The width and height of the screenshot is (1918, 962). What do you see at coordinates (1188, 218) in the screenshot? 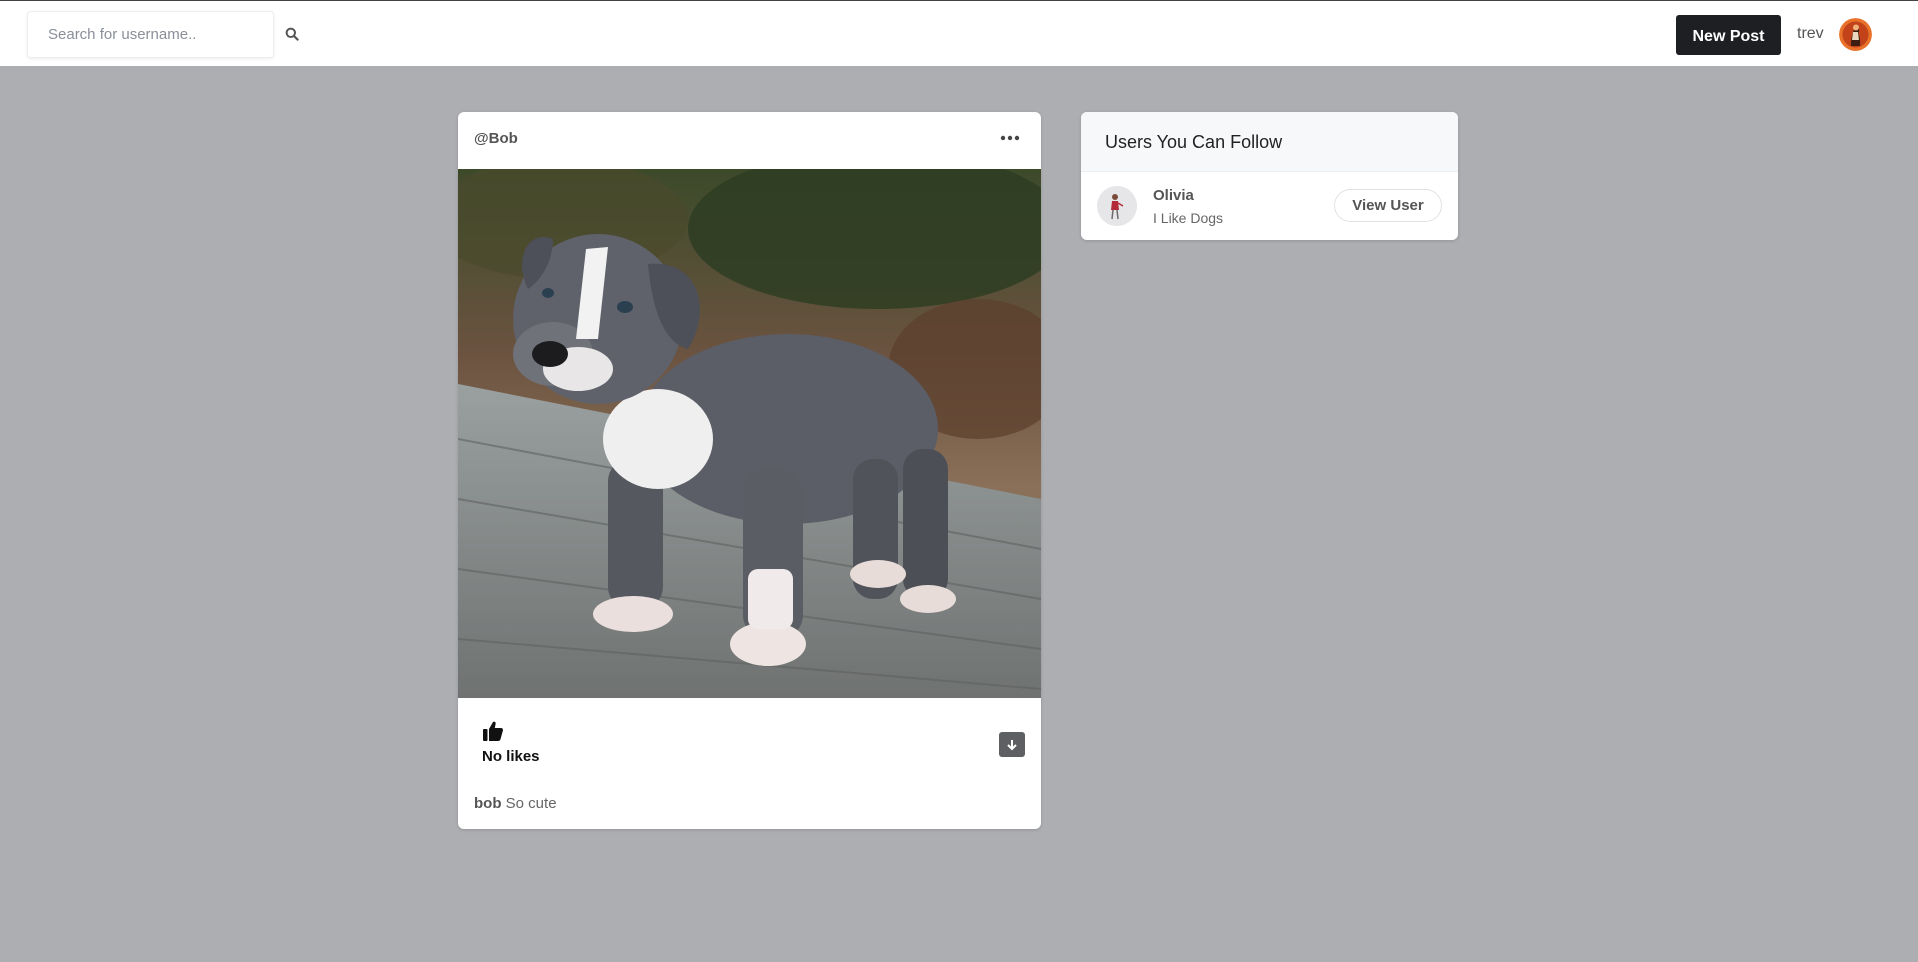
I see `follow-user-bio: I Like Dogs` at bounding box center [1188, 218].